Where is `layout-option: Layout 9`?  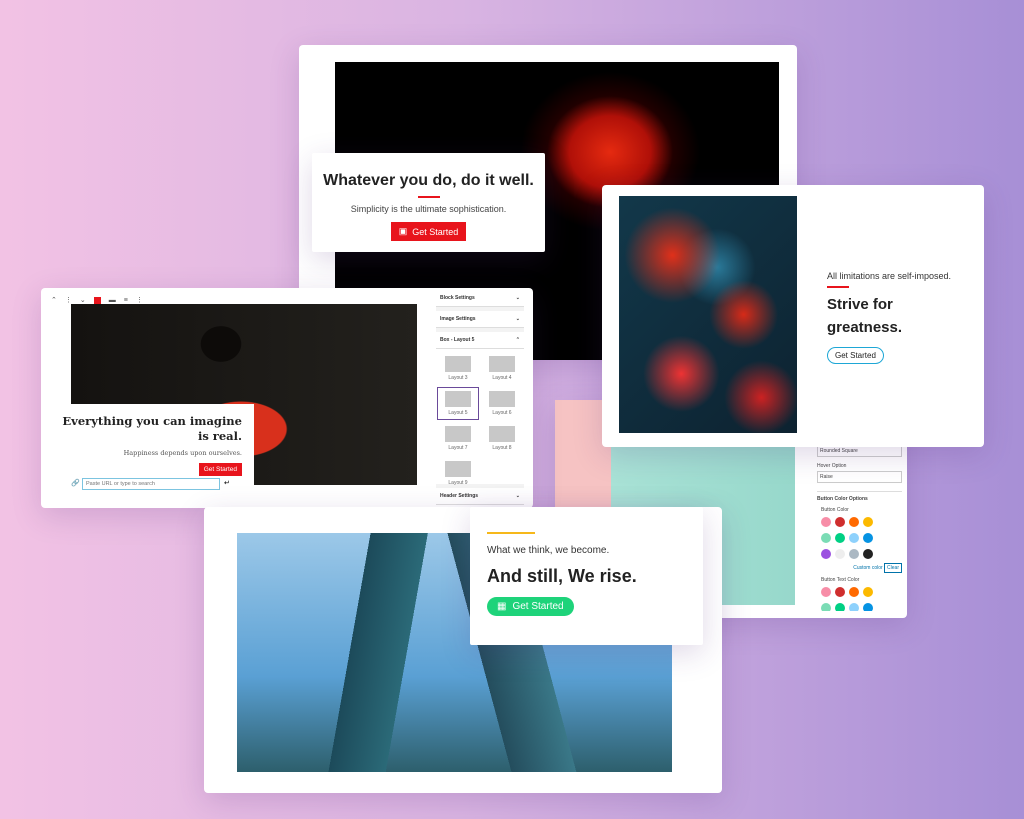 layout-option: Layout 9 is located at coordinates (458, 473).